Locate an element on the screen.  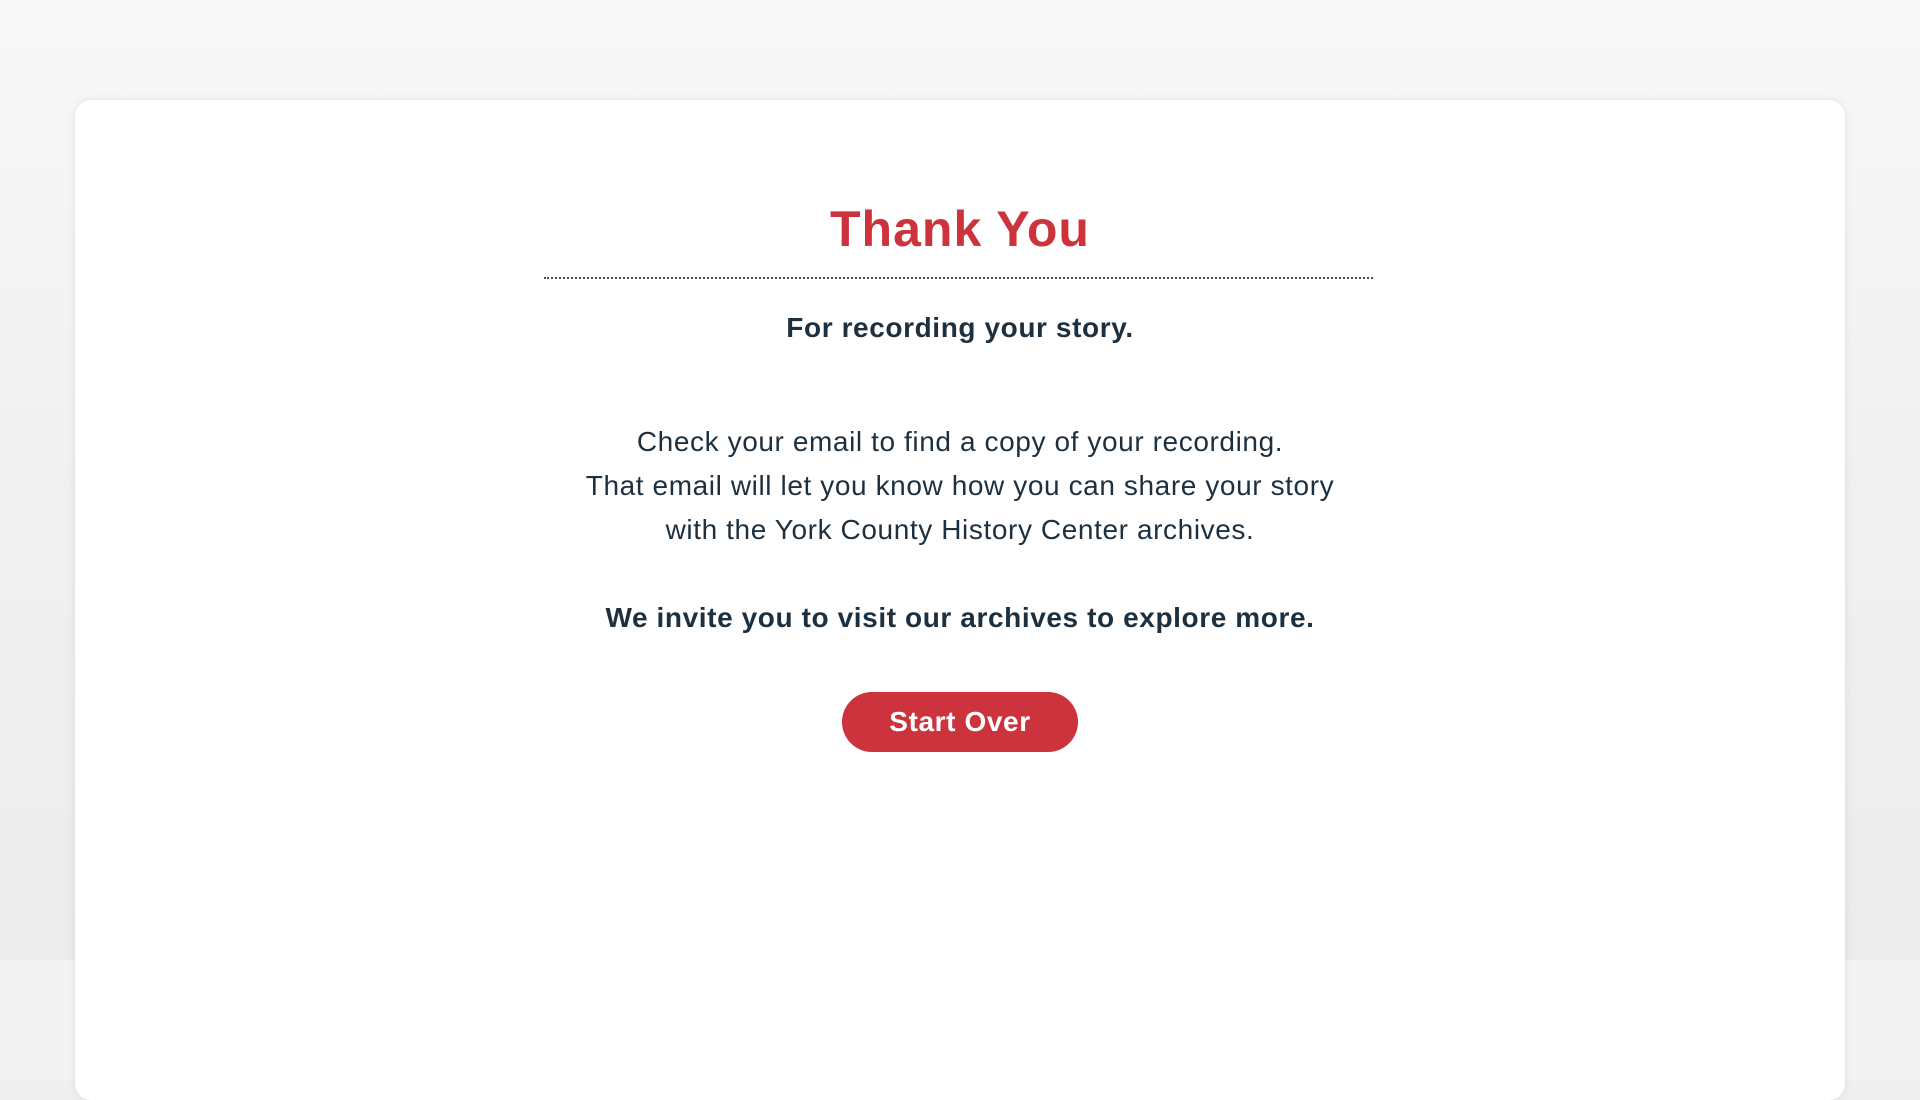
page-title: Thank You is located at coordinates (960, 229).